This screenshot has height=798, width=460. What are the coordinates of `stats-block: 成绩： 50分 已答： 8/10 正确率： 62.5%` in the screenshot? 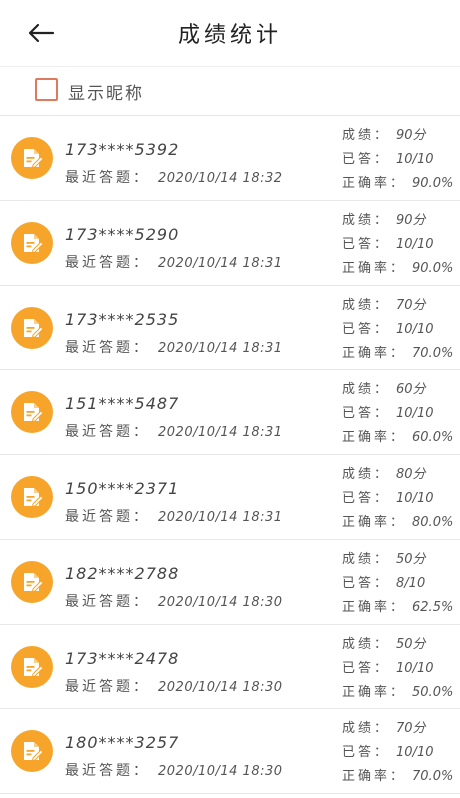 It's located at (397, 584).